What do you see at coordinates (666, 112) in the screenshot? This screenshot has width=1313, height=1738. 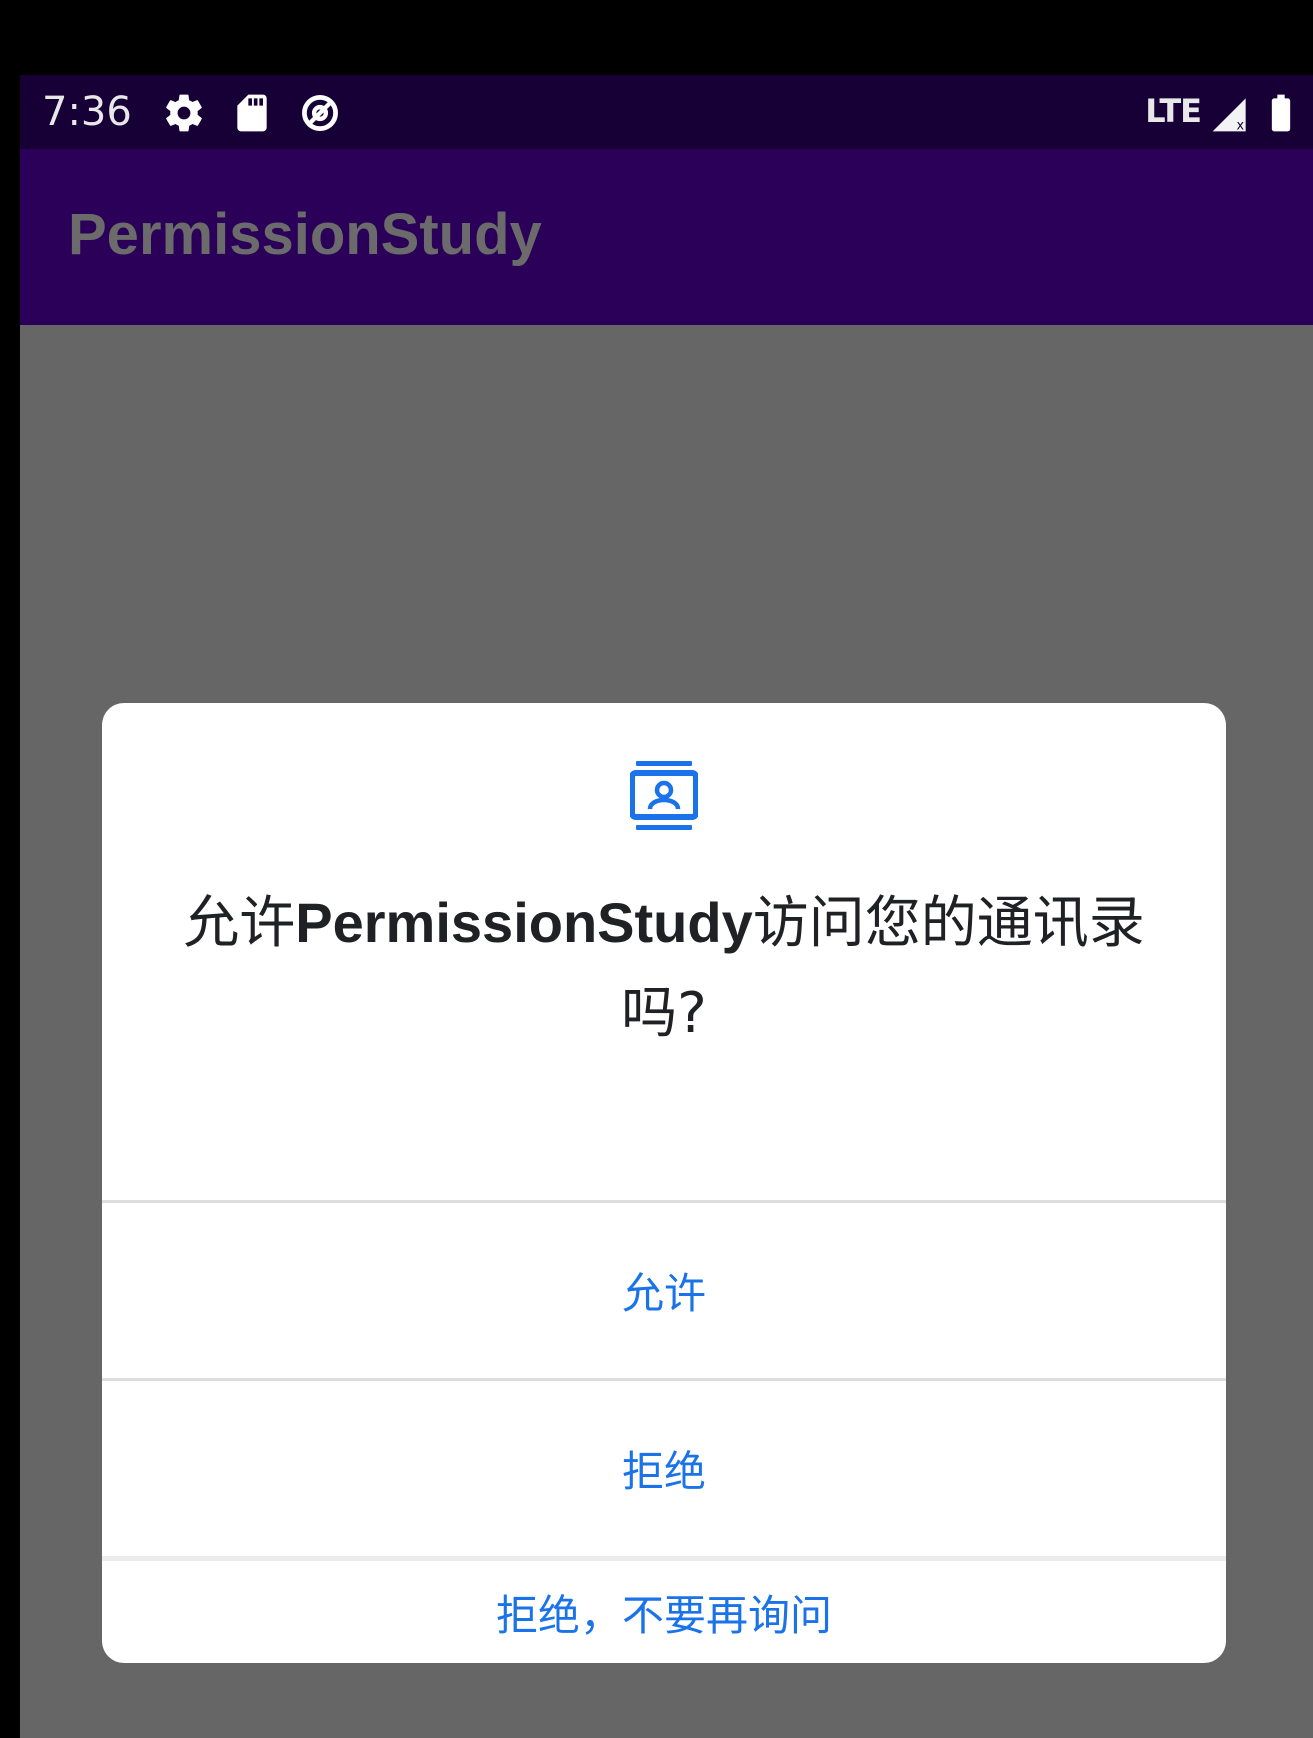 I see `status-bar: 7:36 LTE x` at bounding box center [666, 112].